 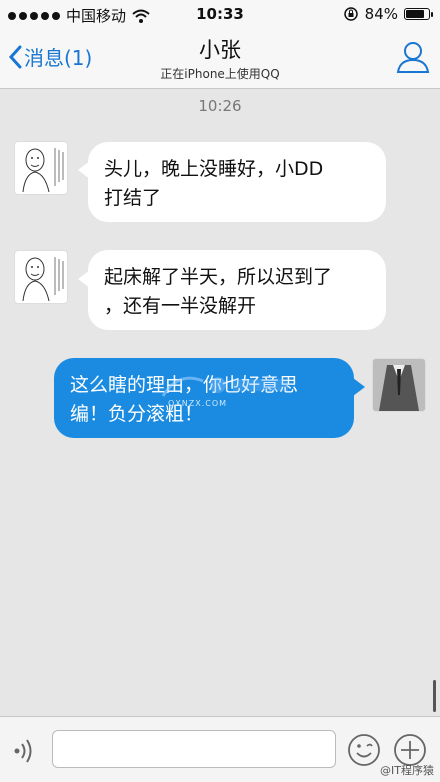 I want to click on page-title: 小张, so click(x=220, y=50).